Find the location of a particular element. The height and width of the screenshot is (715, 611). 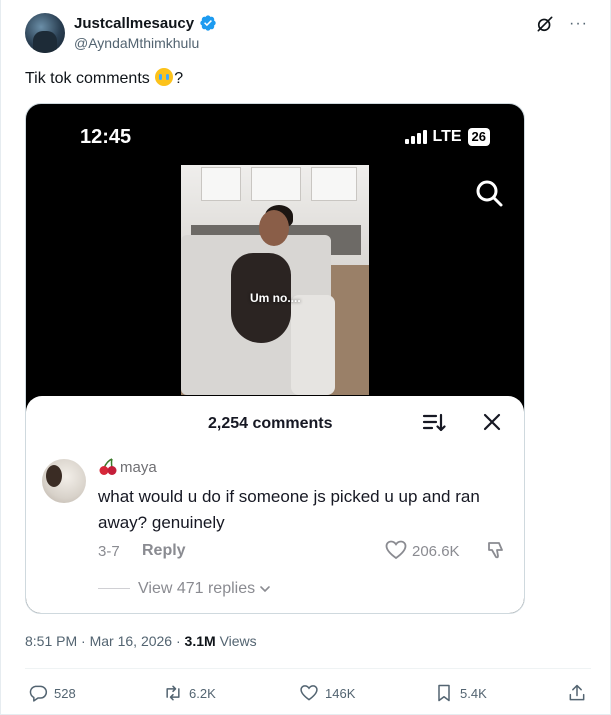

network-label: LTE is located at coordinates (447, 136).